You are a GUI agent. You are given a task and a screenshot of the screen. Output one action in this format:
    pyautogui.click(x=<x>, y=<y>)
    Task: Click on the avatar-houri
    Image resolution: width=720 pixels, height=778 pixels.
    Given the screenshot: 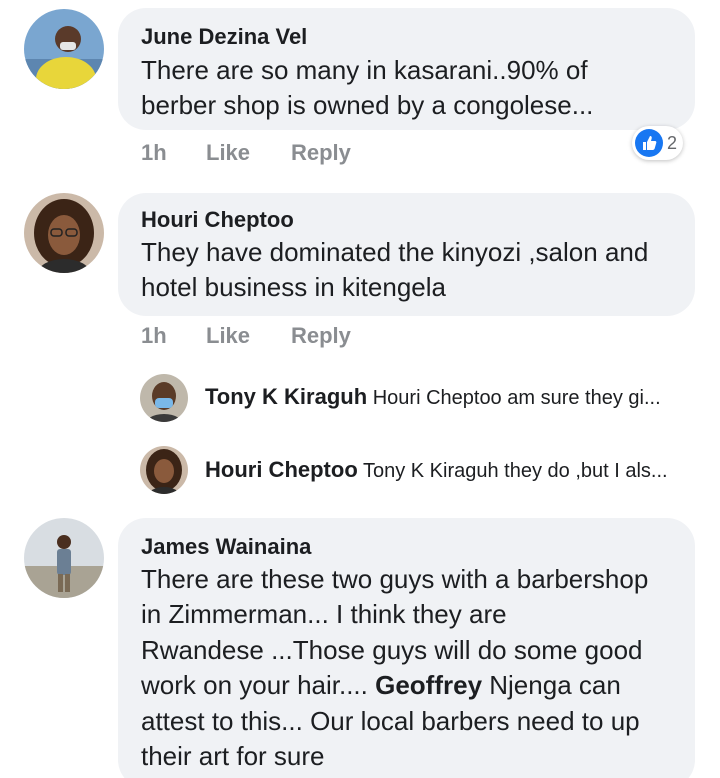 What is the action you would take?
    pyautogui.click(x=64, y=233)
    